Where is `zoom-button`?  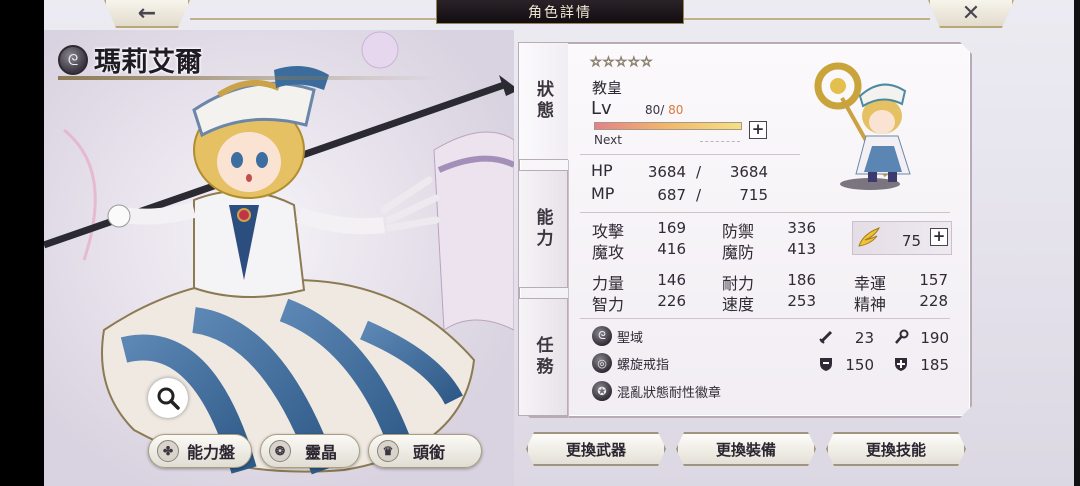 zoom-button is located at coordinates (168, 398).